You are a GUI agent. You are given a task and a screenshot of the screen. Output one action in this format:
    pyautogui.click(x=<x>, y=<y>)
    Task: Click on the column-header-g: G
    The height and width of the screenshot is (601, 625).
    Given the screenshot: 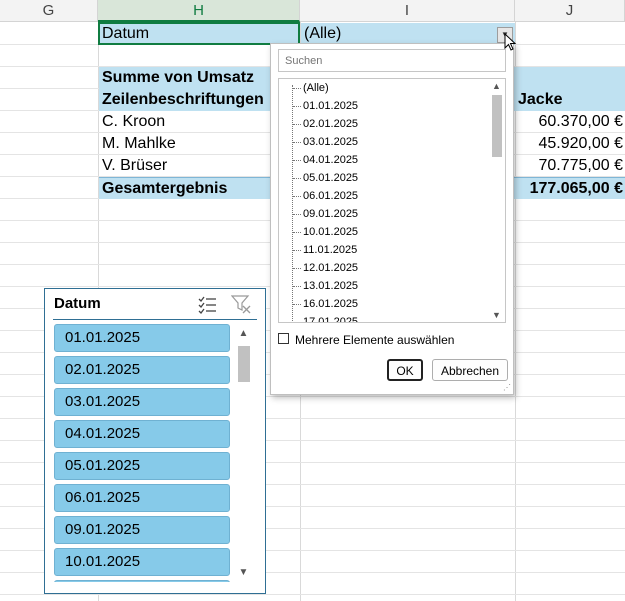 What is the action you would take?
    pyautogui.click(x=49, y=11)
    